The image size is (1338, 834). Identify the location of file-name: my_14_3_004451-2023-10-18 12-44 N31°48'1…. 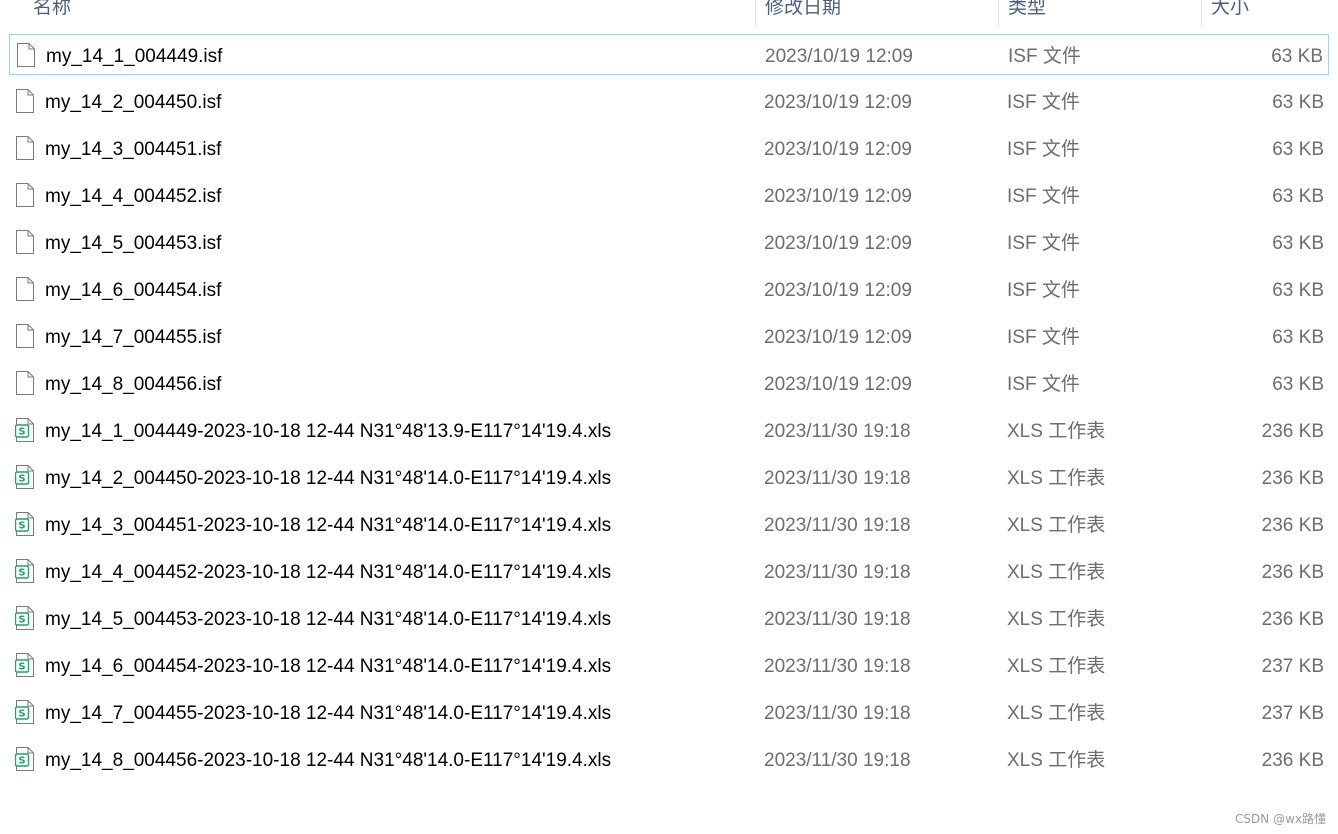
(328, 525).